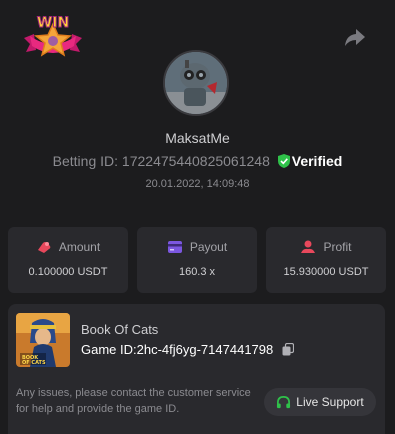 This screenshot has height=434, width=395. I want to click on game-thumbnail: BOOK OF CATS, so click(43, 340).